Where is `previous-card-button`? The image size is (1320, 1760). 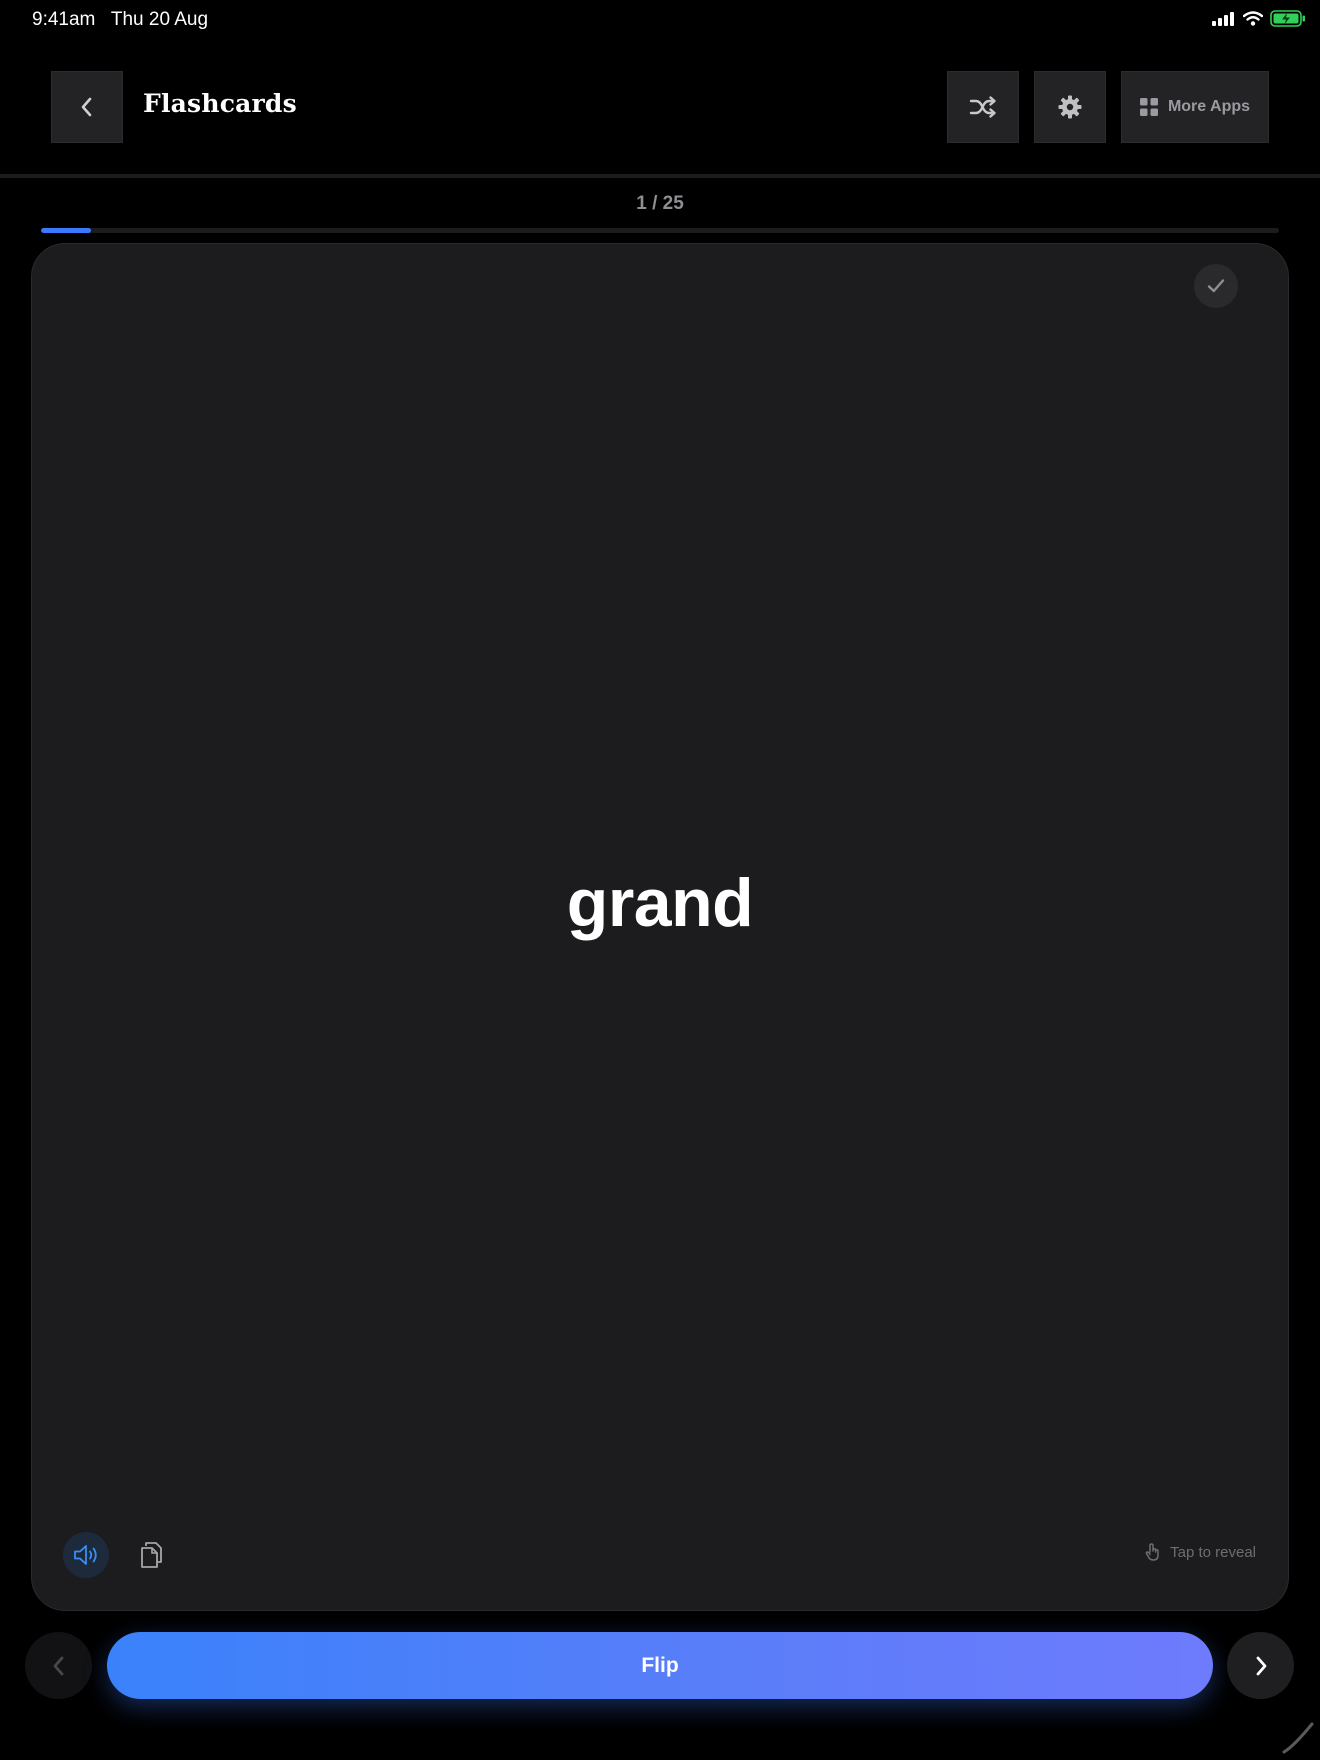 previous-card-button is located at coordinates (58, 1665).